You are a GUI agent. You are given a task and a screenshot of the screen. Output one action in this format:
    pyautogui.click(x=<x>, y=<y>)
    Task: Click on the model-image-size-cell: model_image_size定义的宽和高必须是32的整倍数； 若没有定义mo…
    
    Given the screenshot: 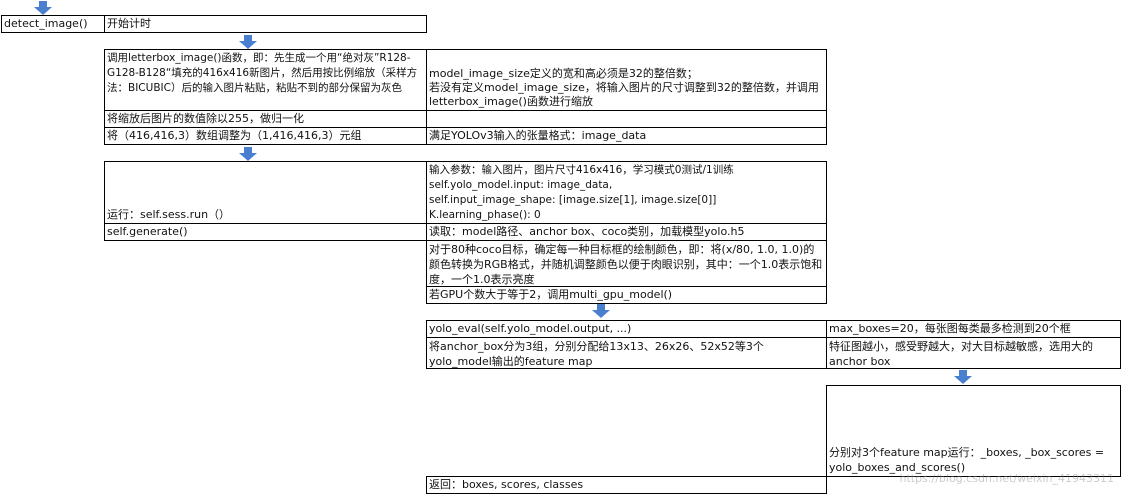 What is the action you would take?
    pyautogui.click(x=626, y=80)
    